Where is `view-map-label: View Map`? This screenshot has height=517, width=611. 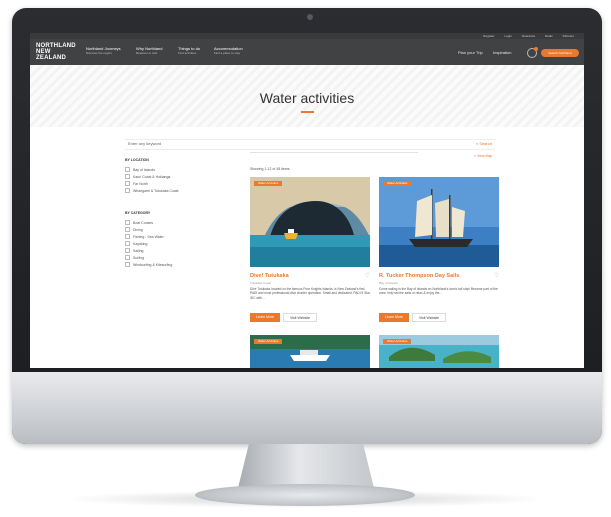 view-map-label: View Map is located at coordinates (484, 156).